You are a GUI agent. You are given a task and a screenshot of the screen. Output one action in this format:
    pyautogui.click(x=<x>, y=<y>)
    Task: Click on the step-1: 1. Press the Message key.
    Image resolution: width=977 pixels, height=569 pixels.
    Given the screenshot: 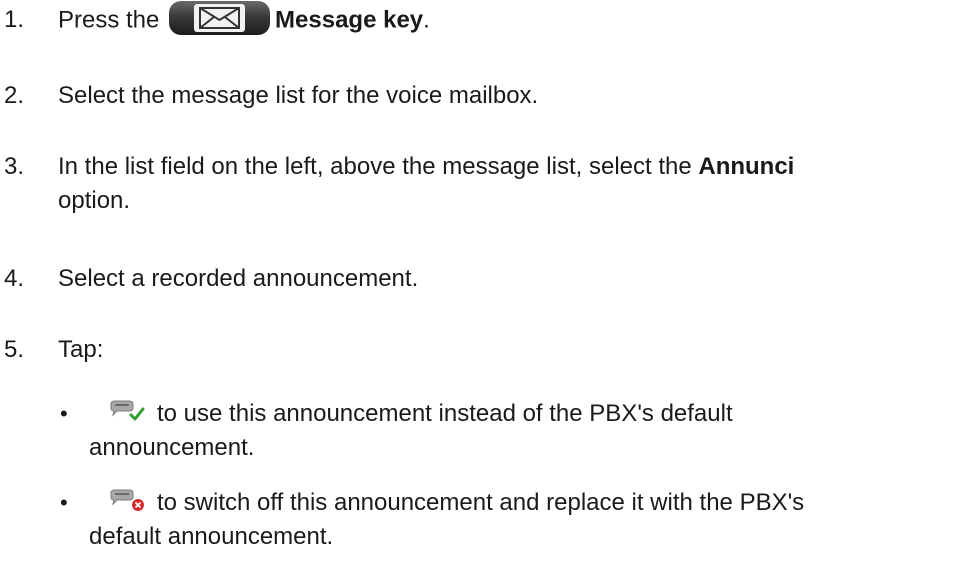 What is the action you would take?
    pyautogui.click(x=488, y=19)
    